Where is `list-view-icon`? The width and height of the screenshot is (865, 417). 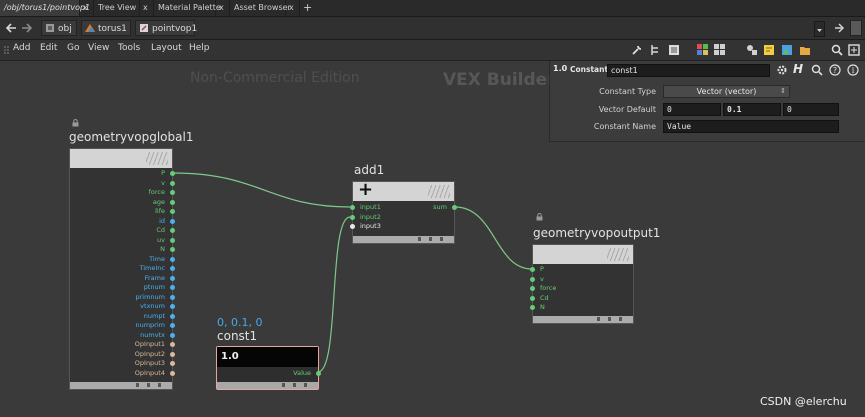
list-view-icon is located at coordinates (674, 50).